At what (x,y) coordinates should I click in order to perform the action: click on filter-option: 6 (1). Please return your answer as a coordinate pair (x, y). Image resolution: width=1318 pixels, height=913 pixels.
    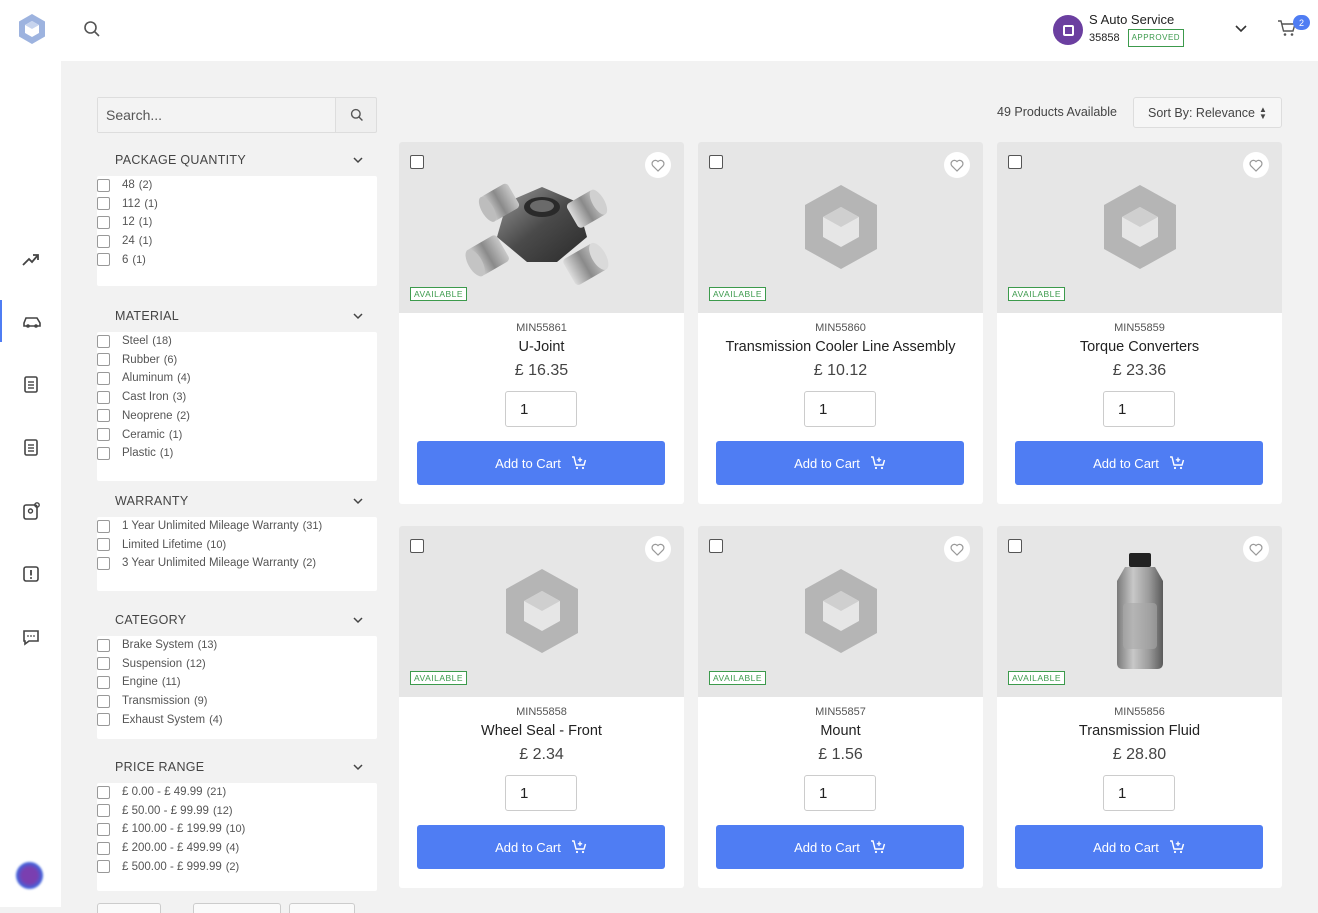
    Looking at the image, I should click on (121, 260).